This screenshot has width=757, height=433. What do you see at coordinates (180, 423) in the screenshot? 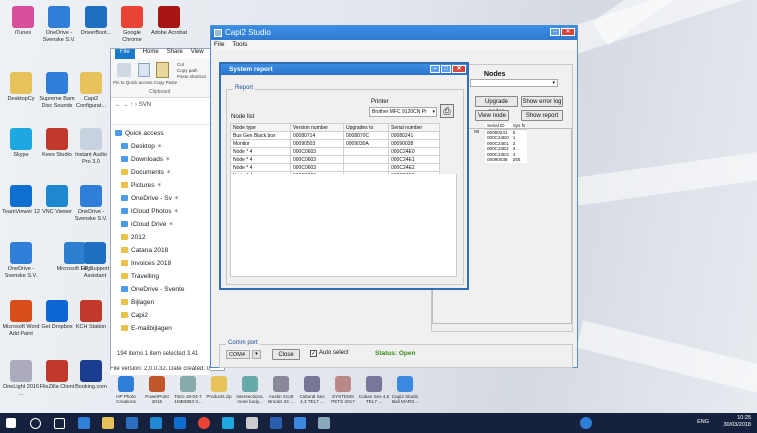
I see `teamviewer-icon` at bounding box center [180, 423].